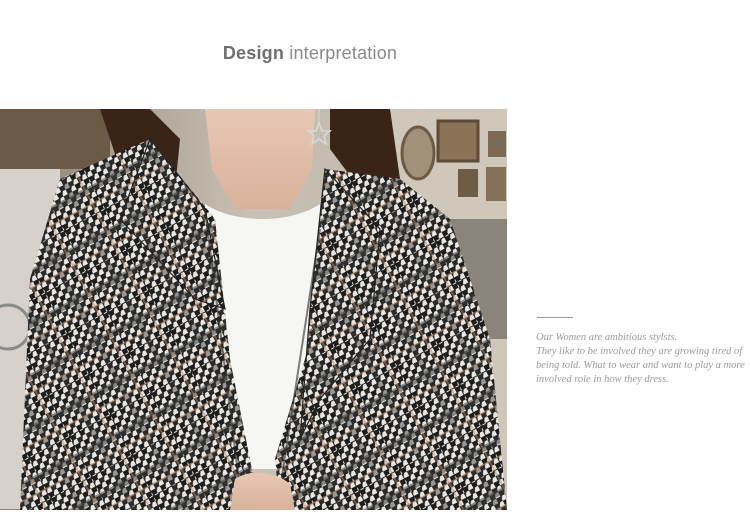 This screenshot has height=519, width=750. I want to click on caption-divider, so click(555, 317).